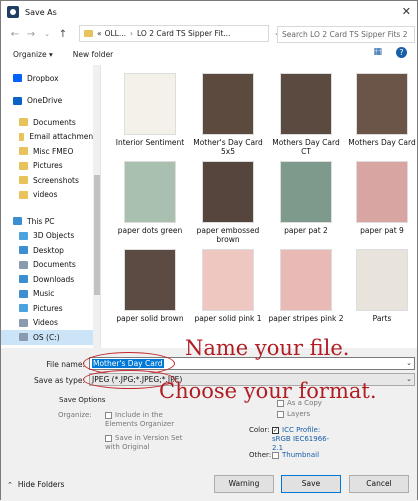 The width and height of the screenshot is (418, 501). Describe the element at coordinates (17, 100) in the screenshot. I see `onedrive-icon` at that location.